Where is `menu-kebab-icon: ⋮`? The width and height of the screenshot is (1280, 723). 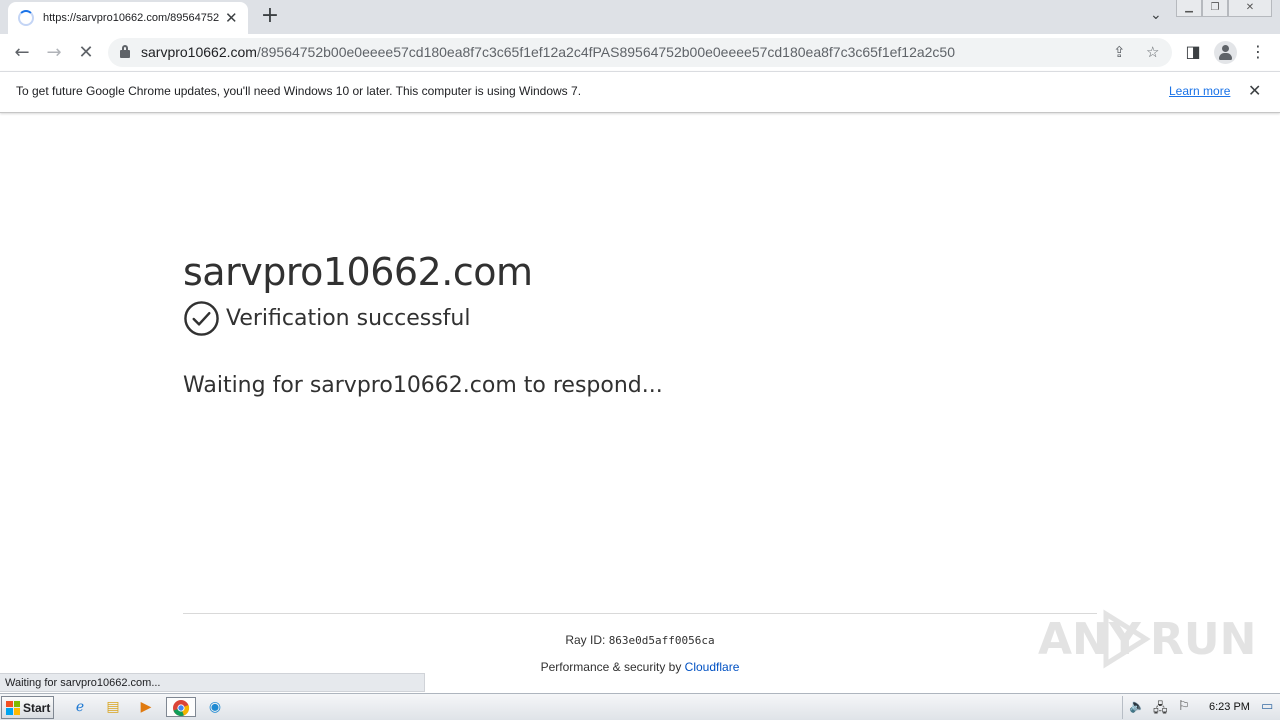 menu-kebab-icon: ⋮ is located at coordinates (1258, 51).